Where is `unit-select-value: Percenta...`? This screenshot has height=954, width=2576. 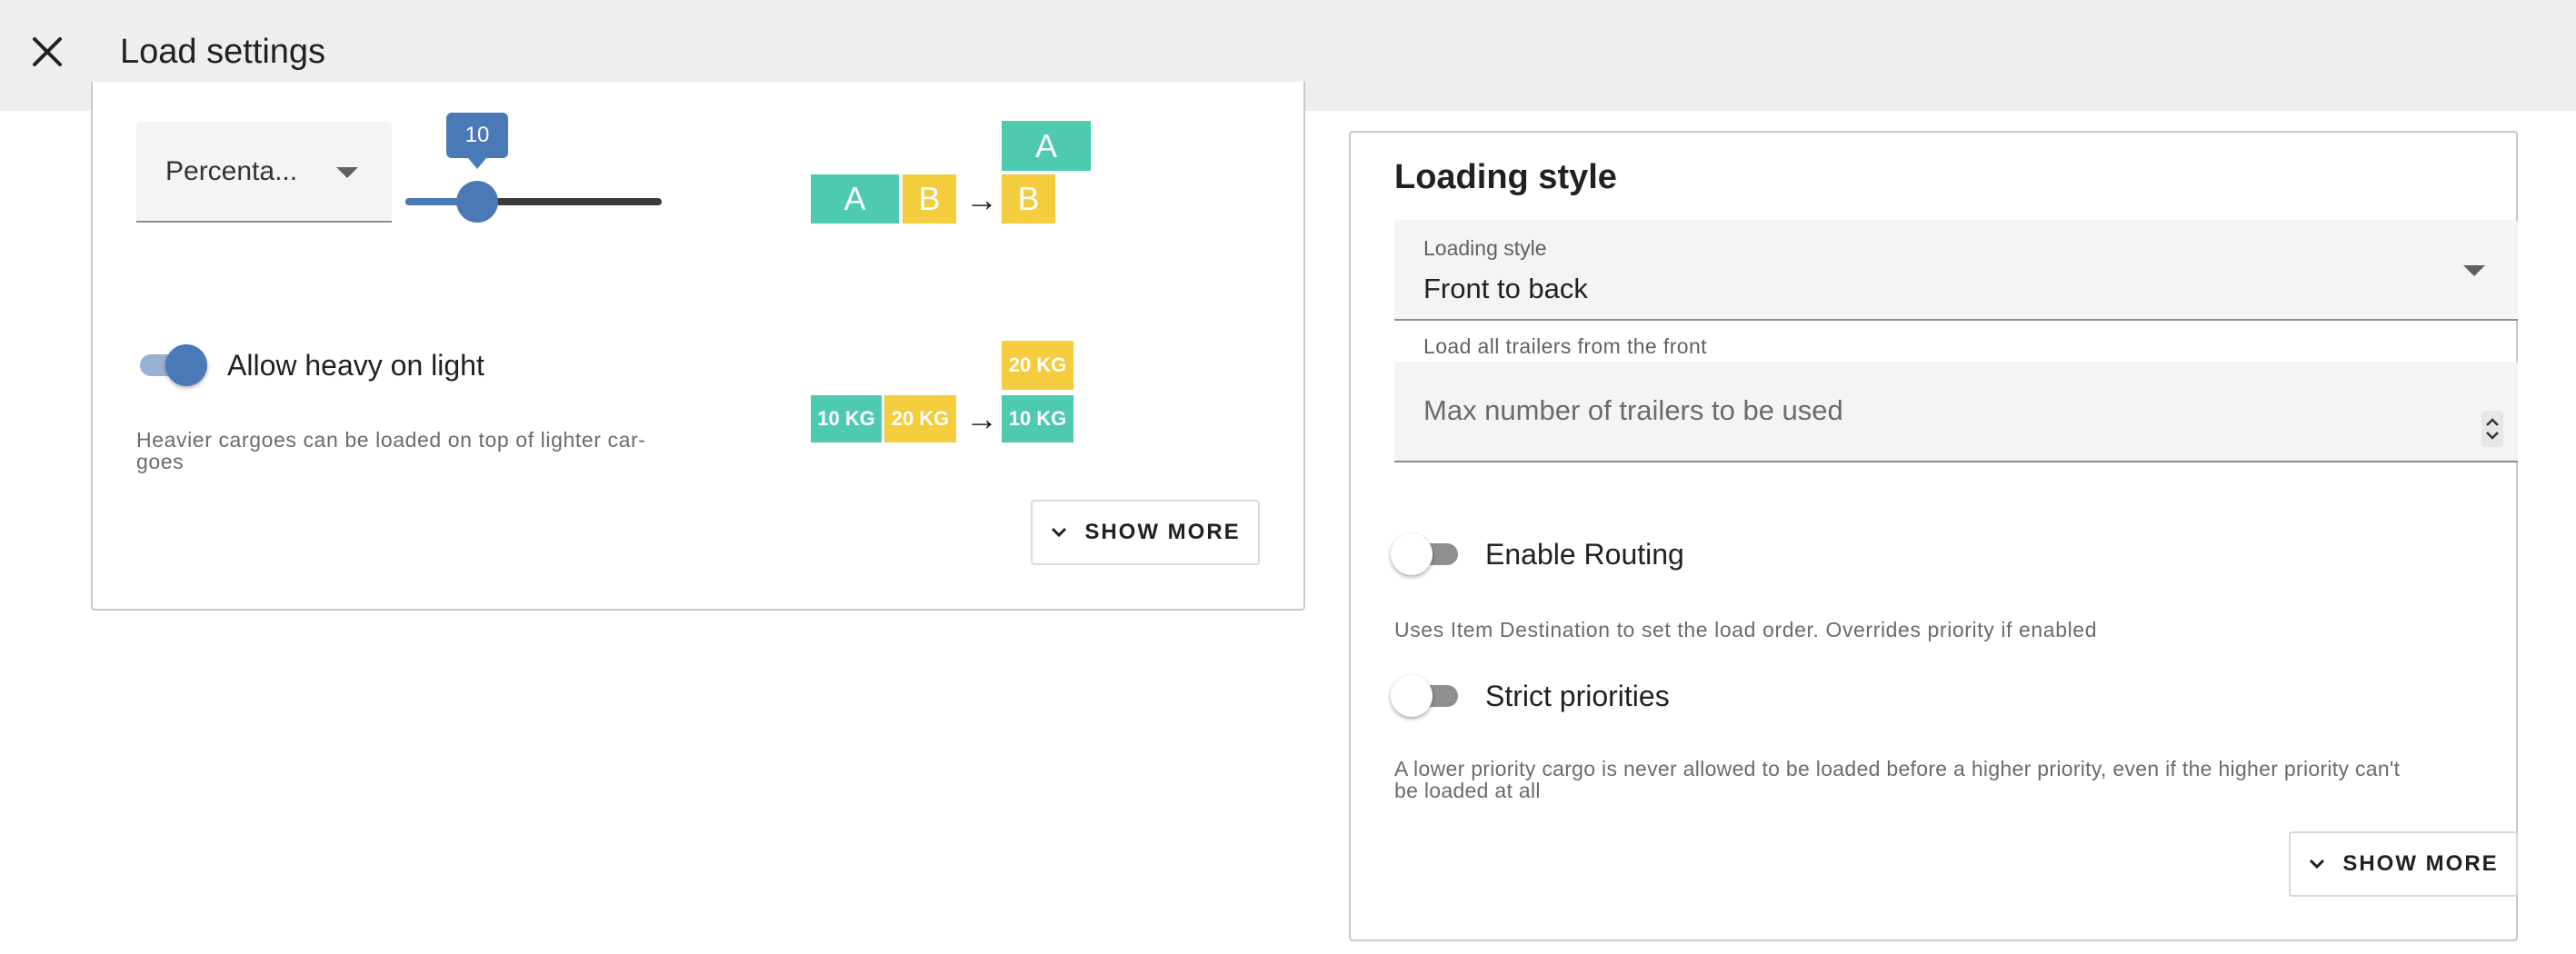 unit-select-value: Percenta... is located at coordinates (231, 171).